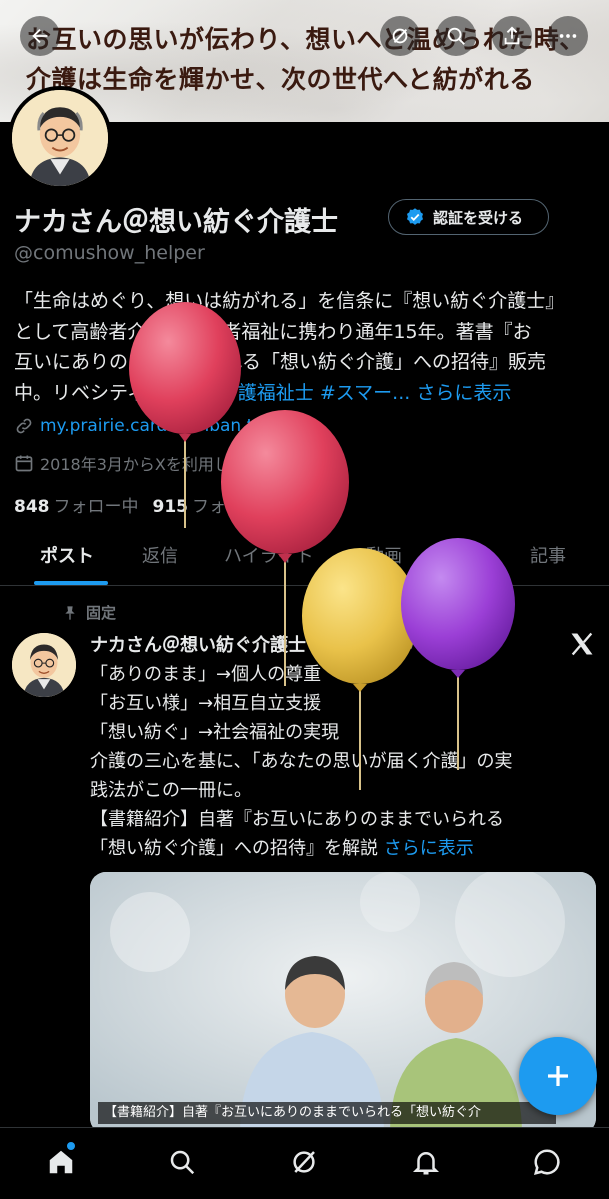 The image size is (609, 1199). I want to click on more-button, so click(568, 36).